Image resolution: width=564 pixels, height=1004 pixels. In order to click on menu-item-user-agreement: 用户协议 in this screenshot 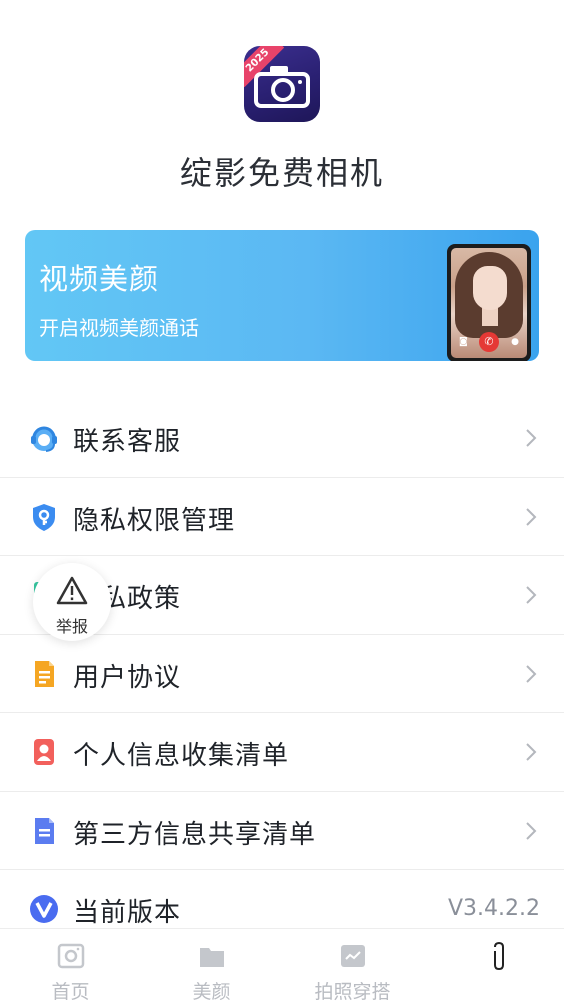, I will do `click(282, 674)`.